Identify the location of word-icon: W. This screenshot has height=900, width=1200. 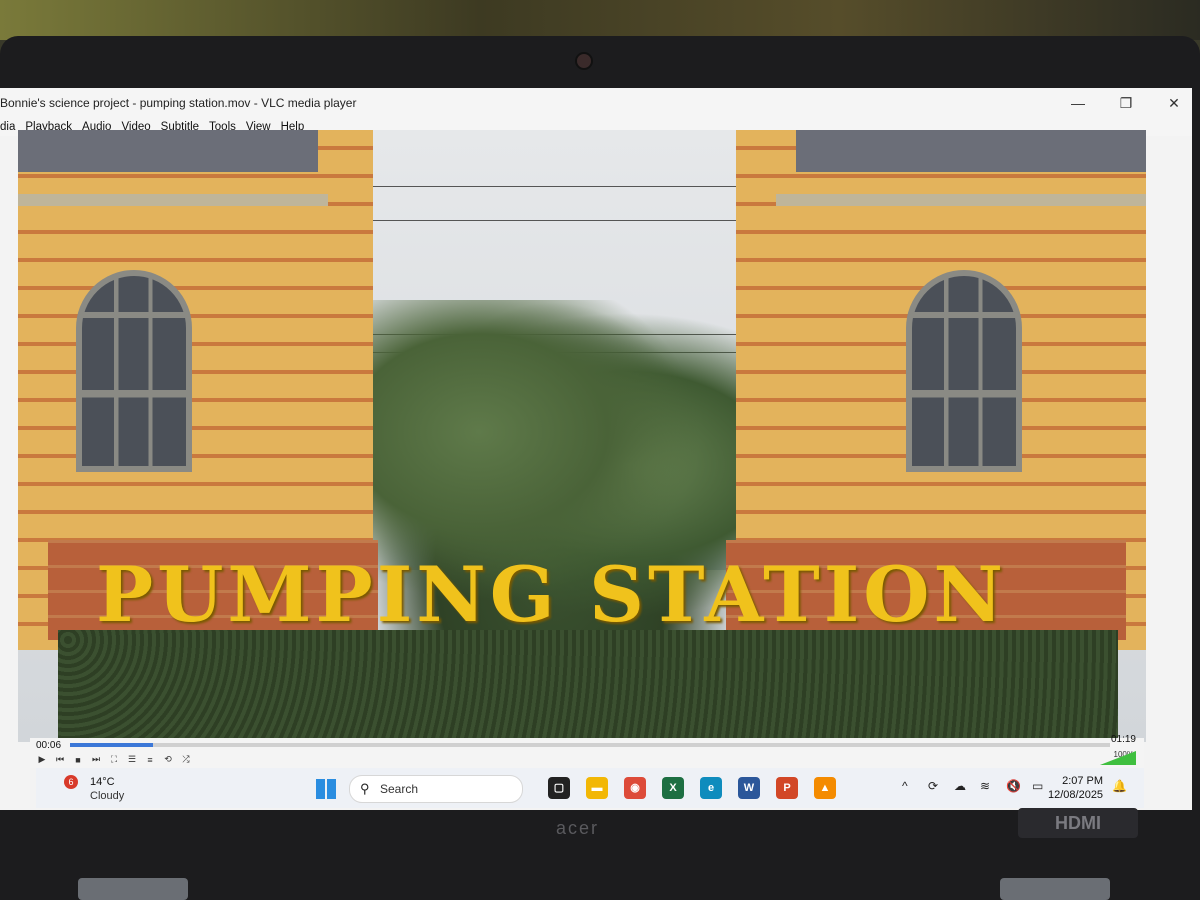
(749, 788).